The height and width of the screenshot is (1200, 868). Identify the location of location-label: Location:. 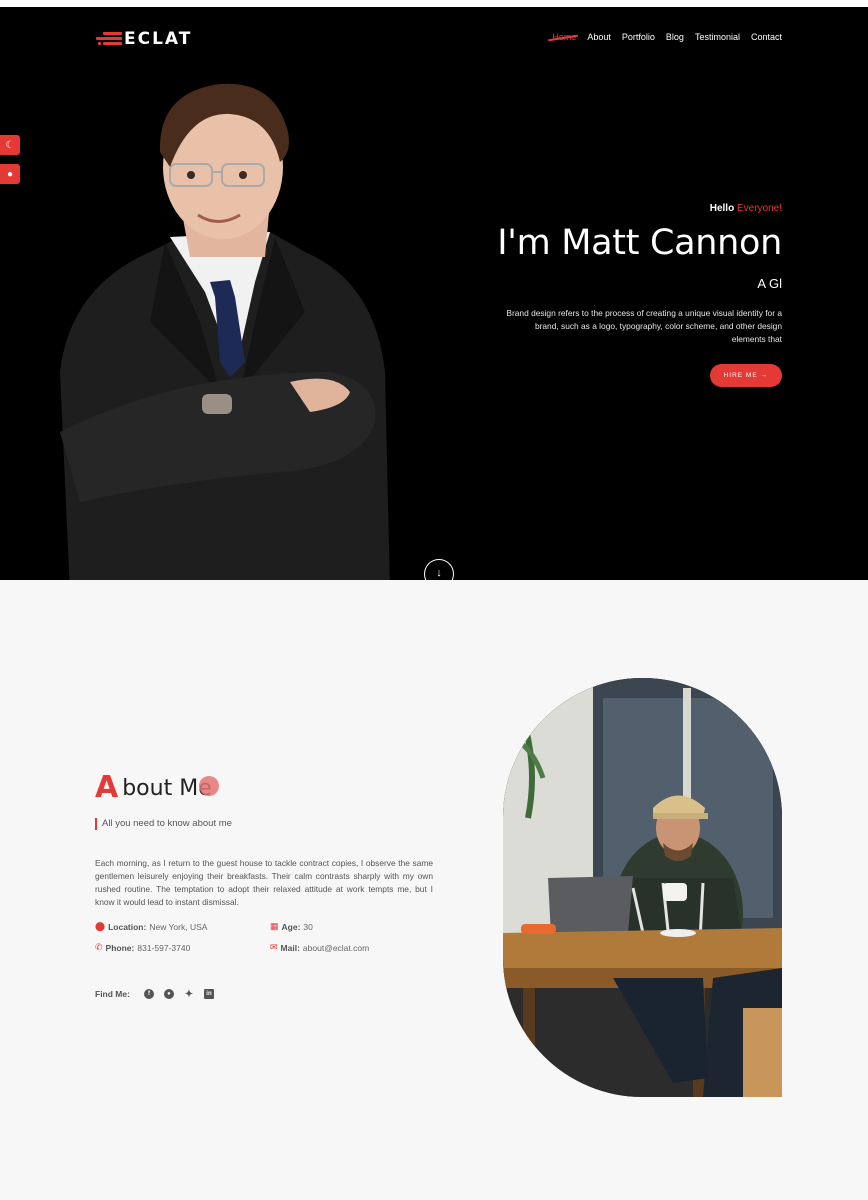
(127, 926).